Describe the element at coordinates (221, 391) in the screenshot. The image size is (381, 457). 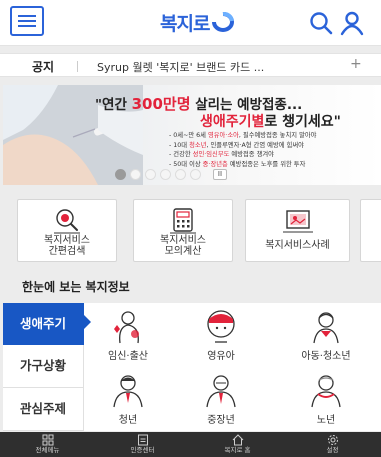
I see `middle-aged-icon` at that location.